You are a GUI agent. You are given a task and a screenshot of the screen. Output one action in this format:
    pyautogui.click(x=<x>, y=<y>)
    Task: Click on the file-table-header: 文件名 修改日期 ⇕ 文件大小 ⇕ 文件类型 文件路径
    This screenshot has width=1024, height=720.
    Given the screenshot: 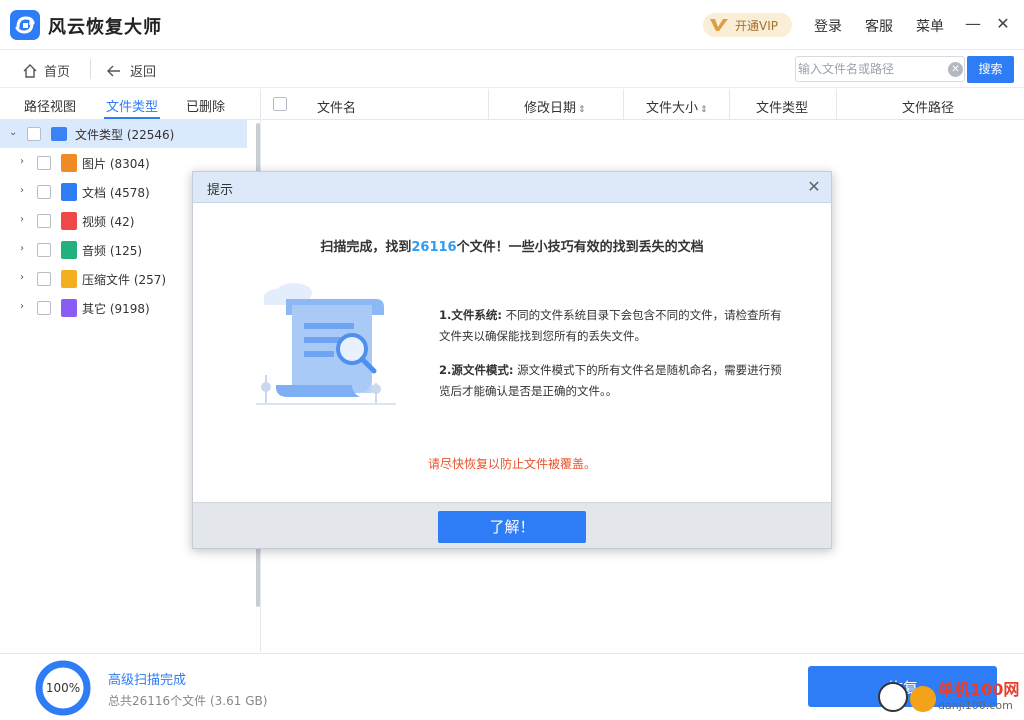 What is the action you would take?
    pyautogui.click(x=643, y=104)
    